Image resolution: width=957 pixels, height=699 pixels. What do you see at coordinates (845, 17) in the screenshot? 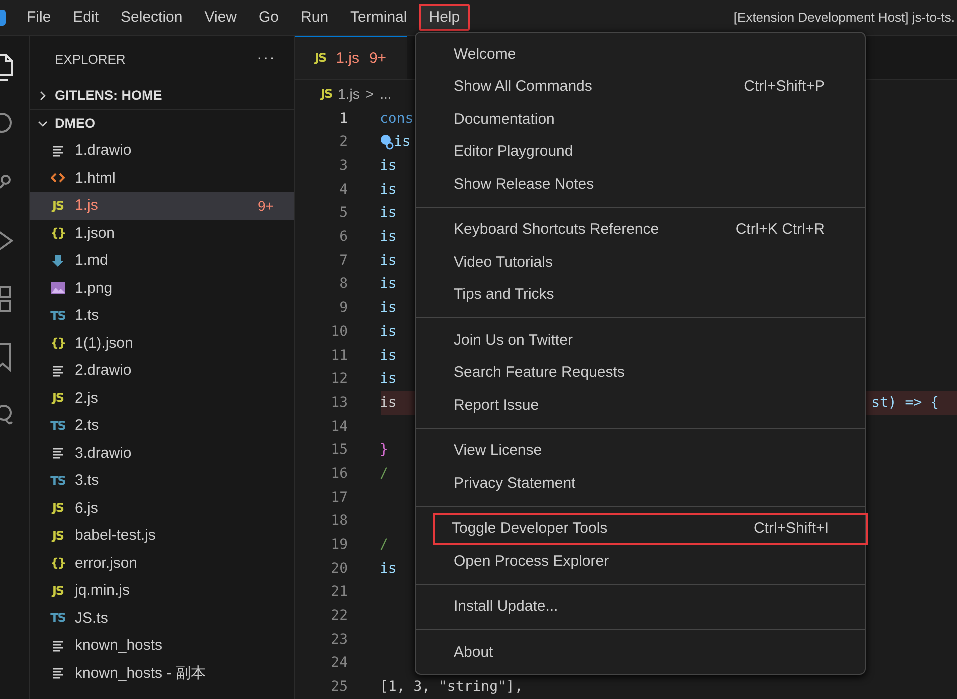
I see `window-title: [Extension Development Host] js-to-ts.` at bounding box center [845, 17].